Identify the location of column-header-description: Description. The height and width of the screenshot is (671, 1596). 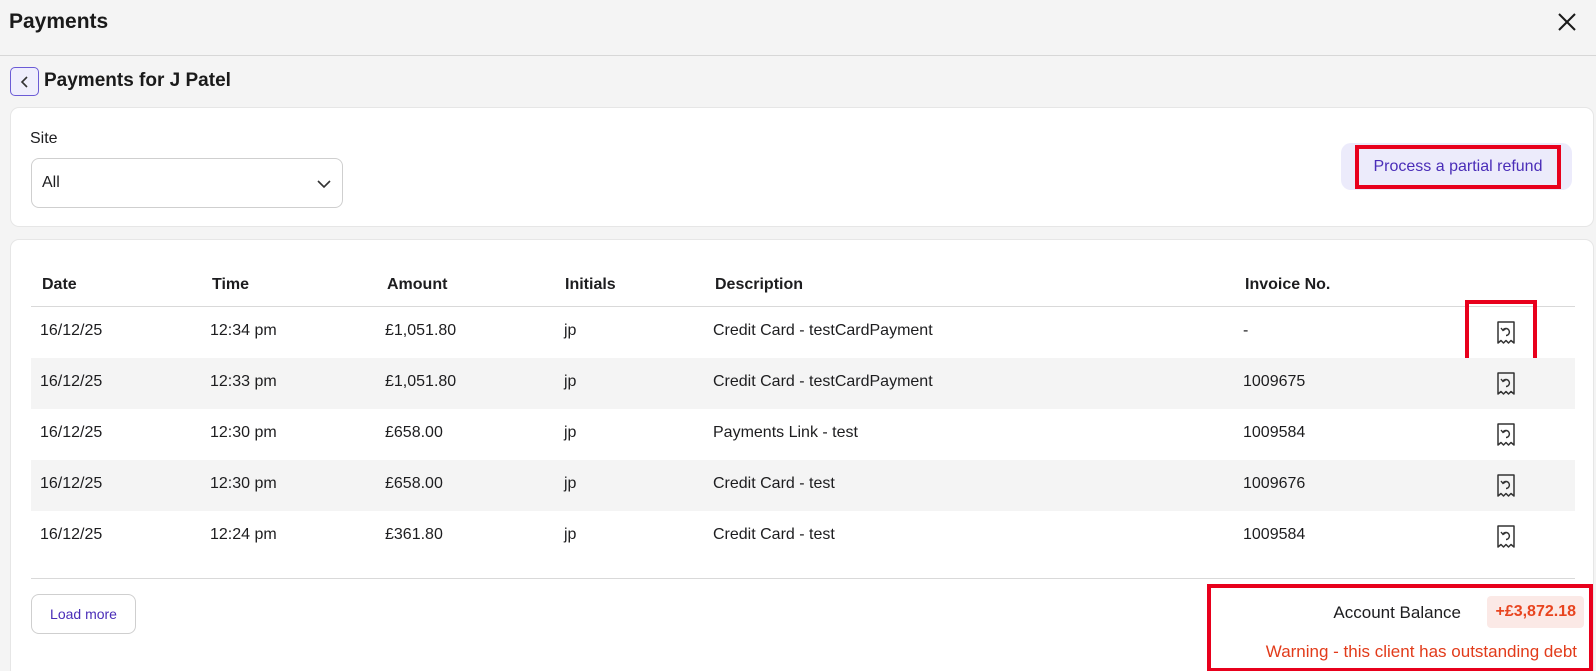
(759, 285).